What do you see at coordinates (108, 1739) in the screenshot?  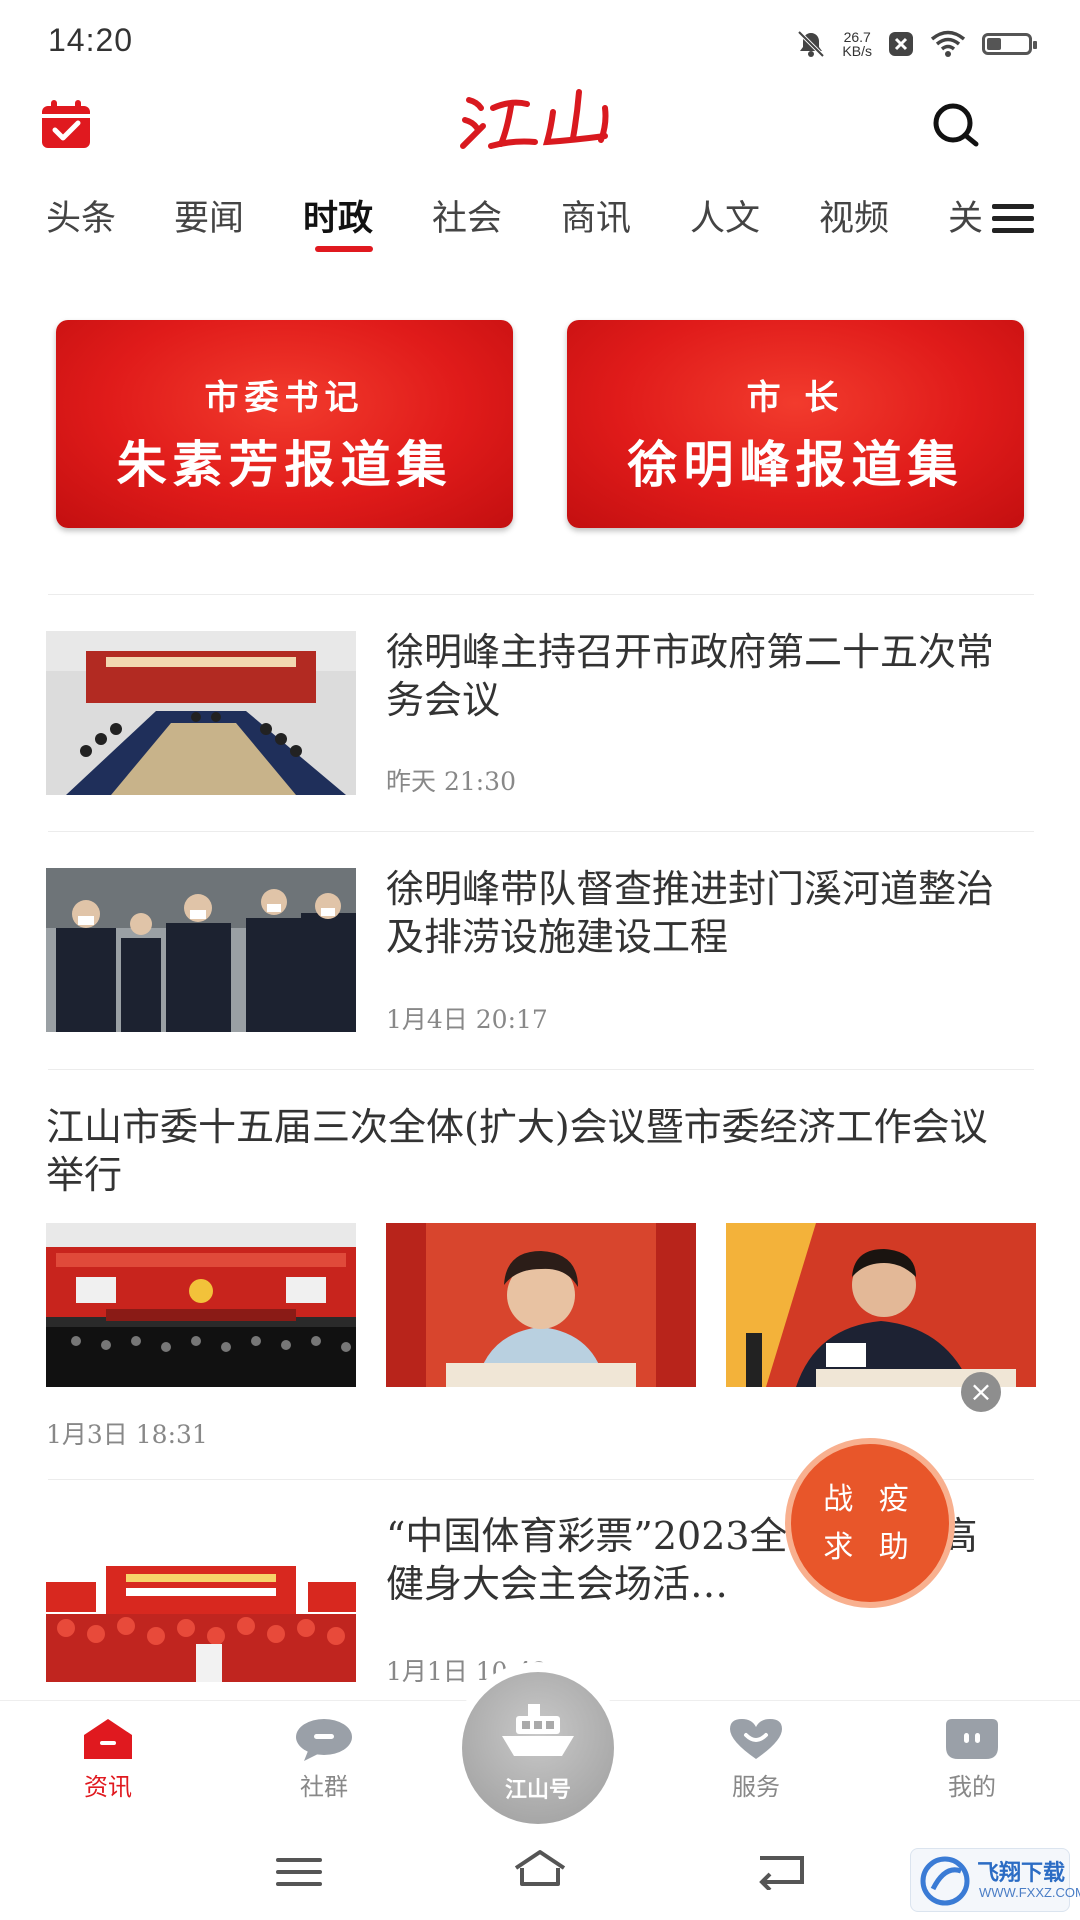 I see `home-icon` at bounding box center [108, 1739].